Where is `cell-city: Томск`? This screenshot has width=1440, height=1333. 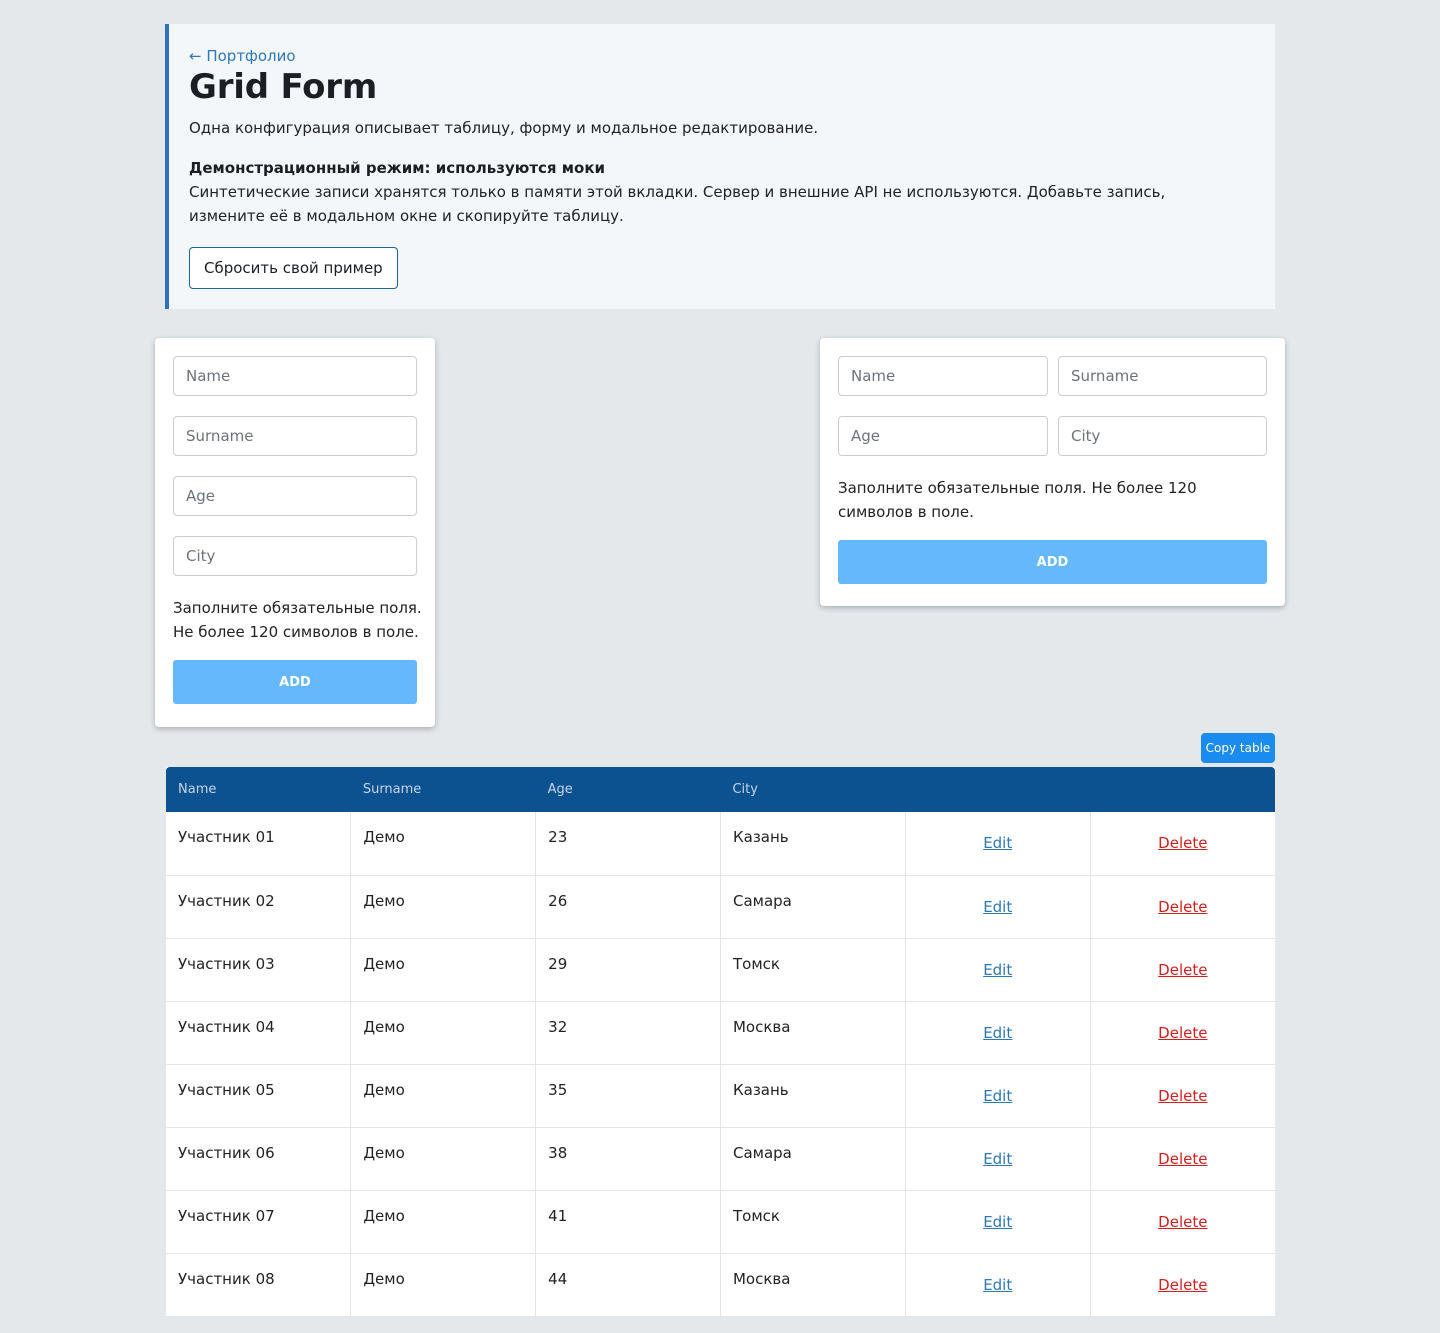 cell-city: Томск is located at coordinates (813, 1222).